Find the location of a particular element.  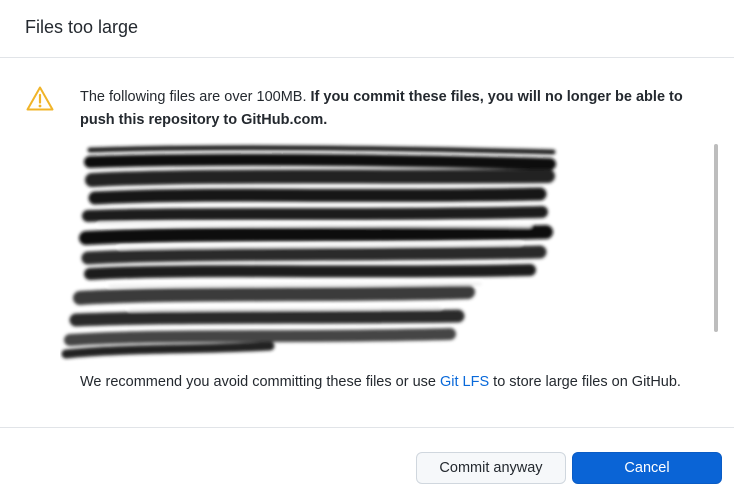

dialog-title: Files too large is located at coordinates (82, 27).